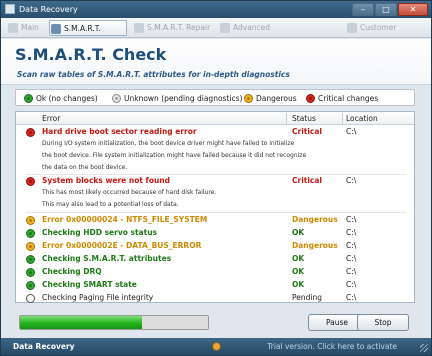  Describe the element at coordinates (216, 9) in the screenshot. I see `title-bar: Data Recovery – □ ✕` at that location.